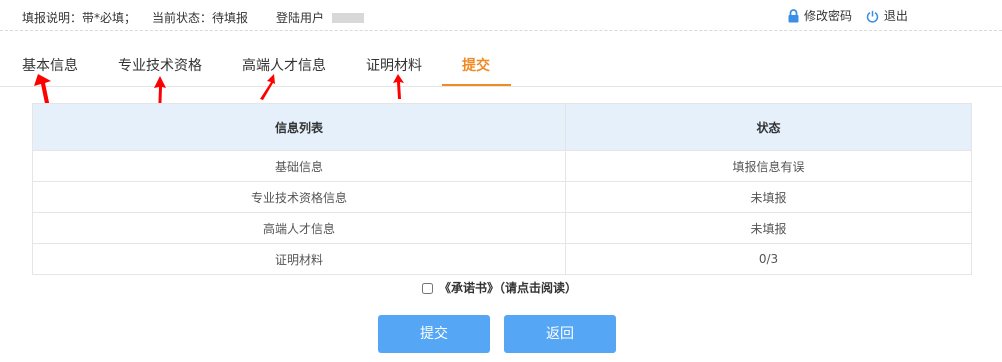 The image size is (1002, 362). What do you see at coordinates (79, 18) in the screenshot?
I see `fill-instructions: 填报说明：带*必填；` at bounding box center [79, 18].